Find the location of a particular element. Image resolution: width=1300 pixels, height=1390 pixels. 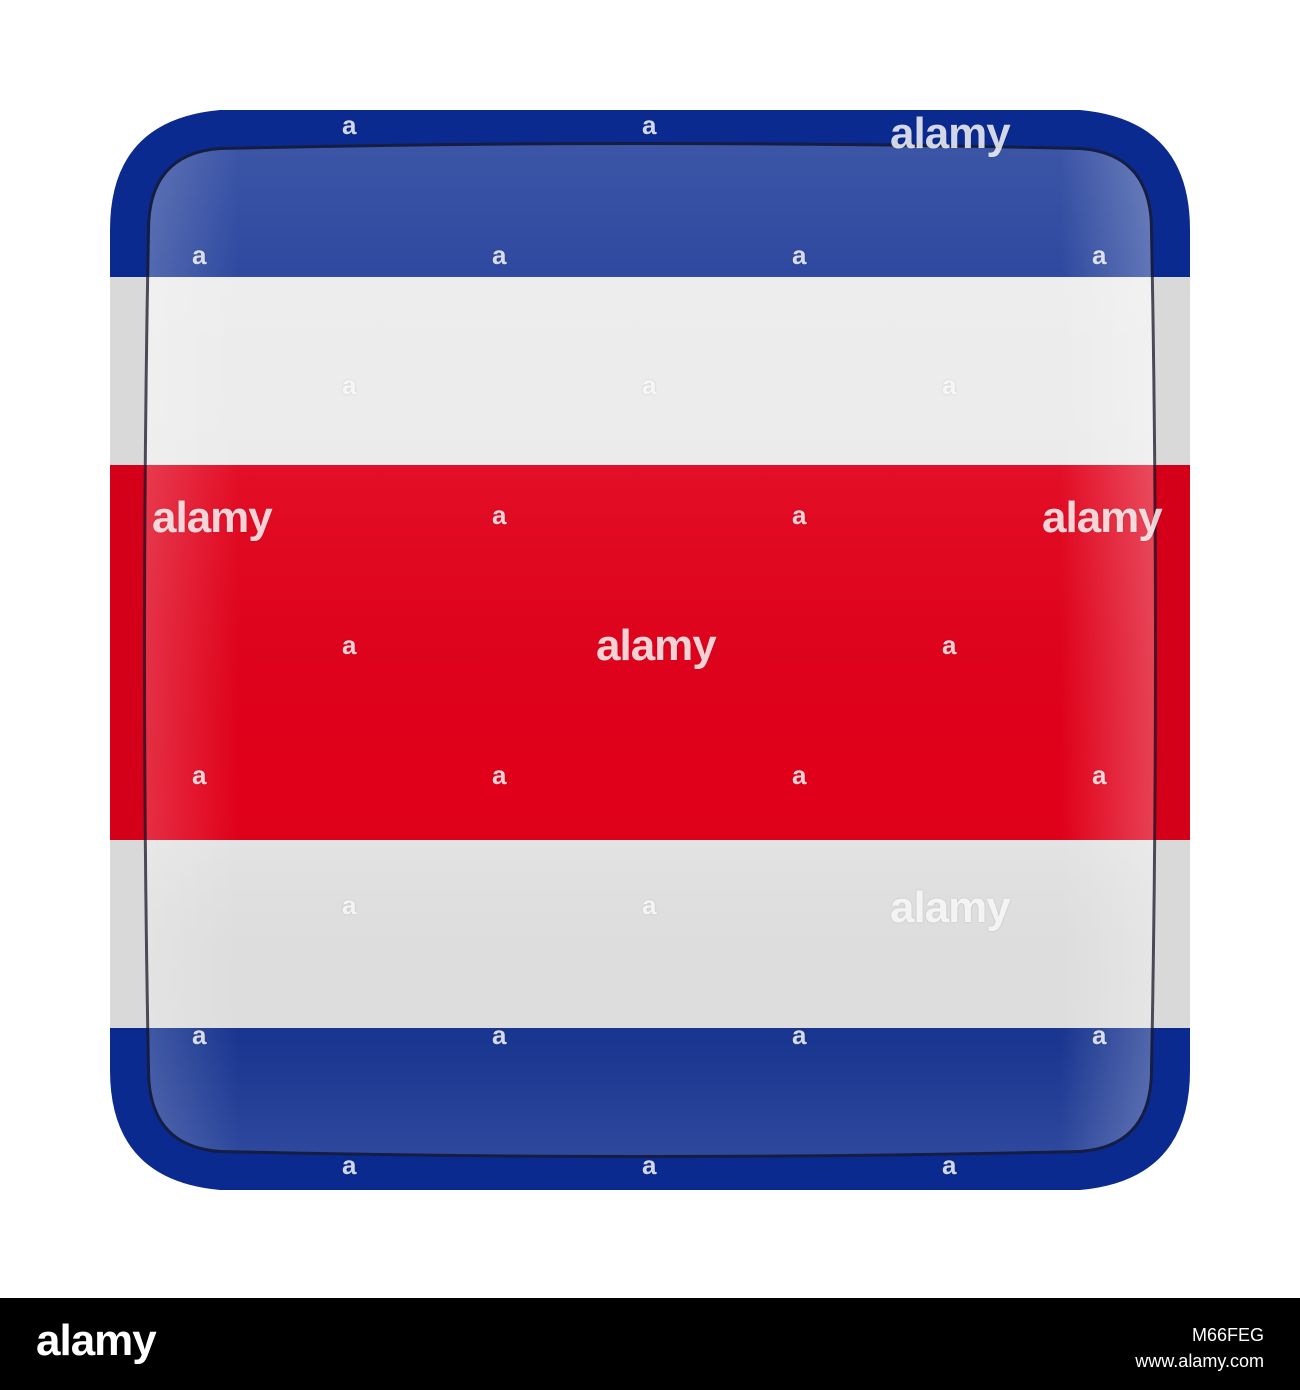

watermark-left: alamy is located at coordinates (212, 517).